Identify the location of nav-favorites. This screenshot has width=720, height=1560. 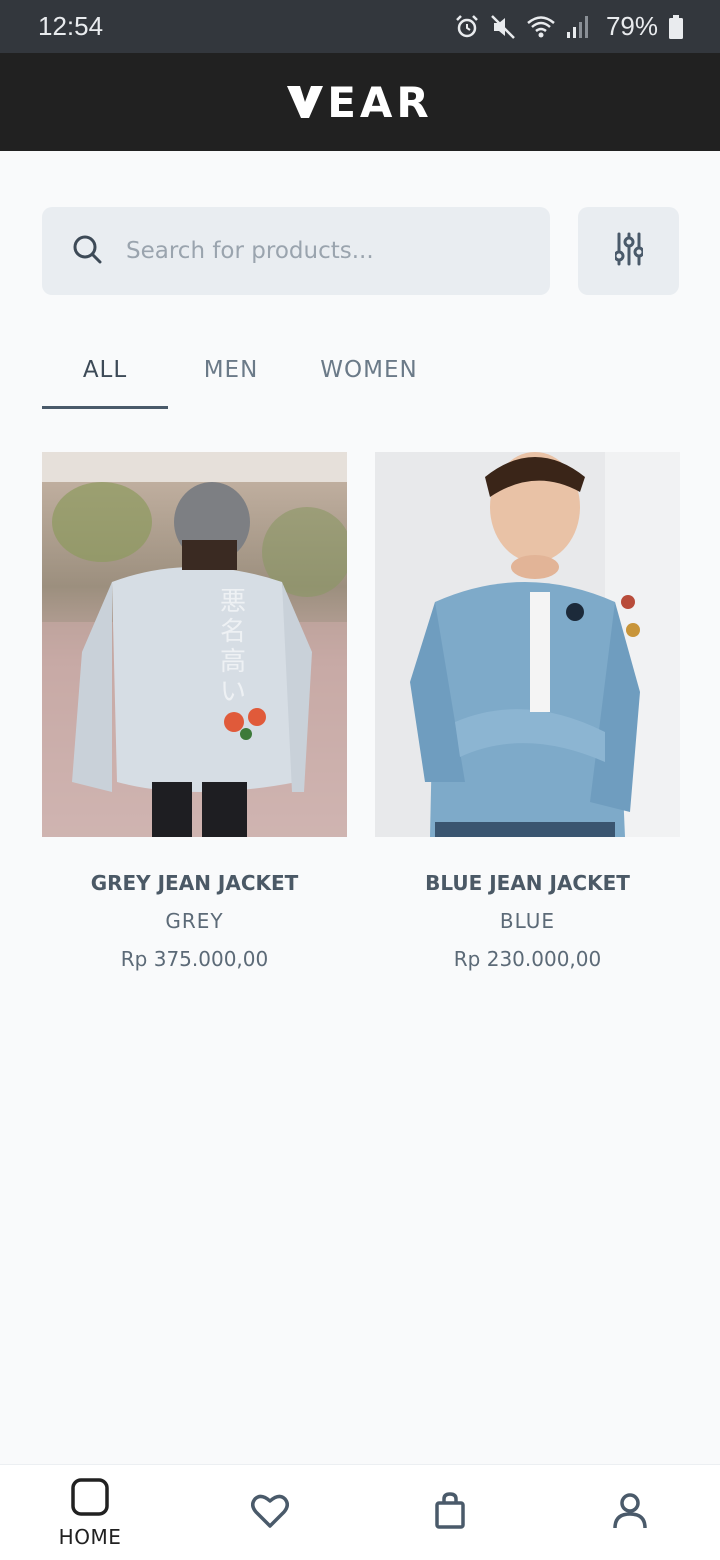
(270, 1512).